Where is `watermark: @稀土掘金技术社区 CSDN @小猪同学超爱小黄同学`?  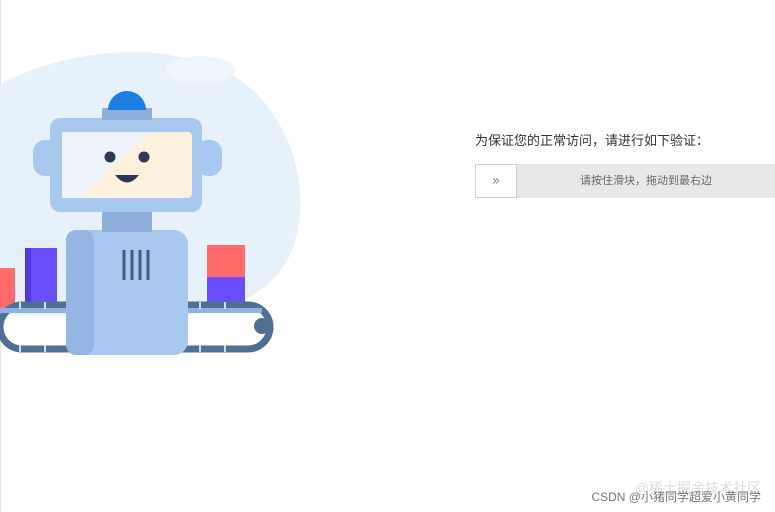 watermark: @稀土掘金技术社区 CSDN @小猪同学超爱小黄同学 is located at coordinates (656, 495).